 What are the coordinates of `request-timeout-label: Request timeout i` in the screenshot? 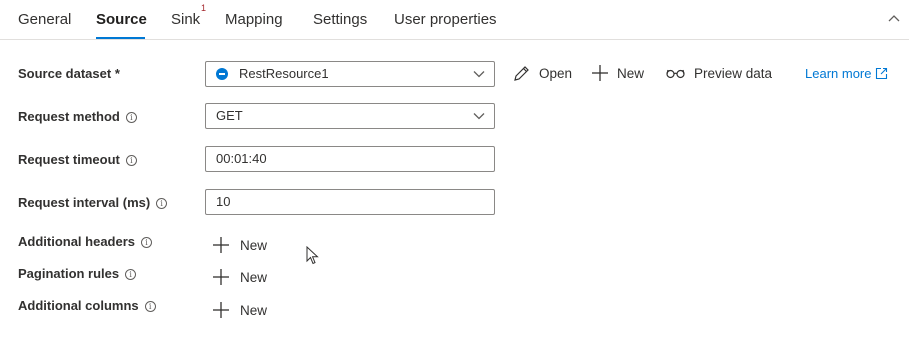 It's located at (77, 159).